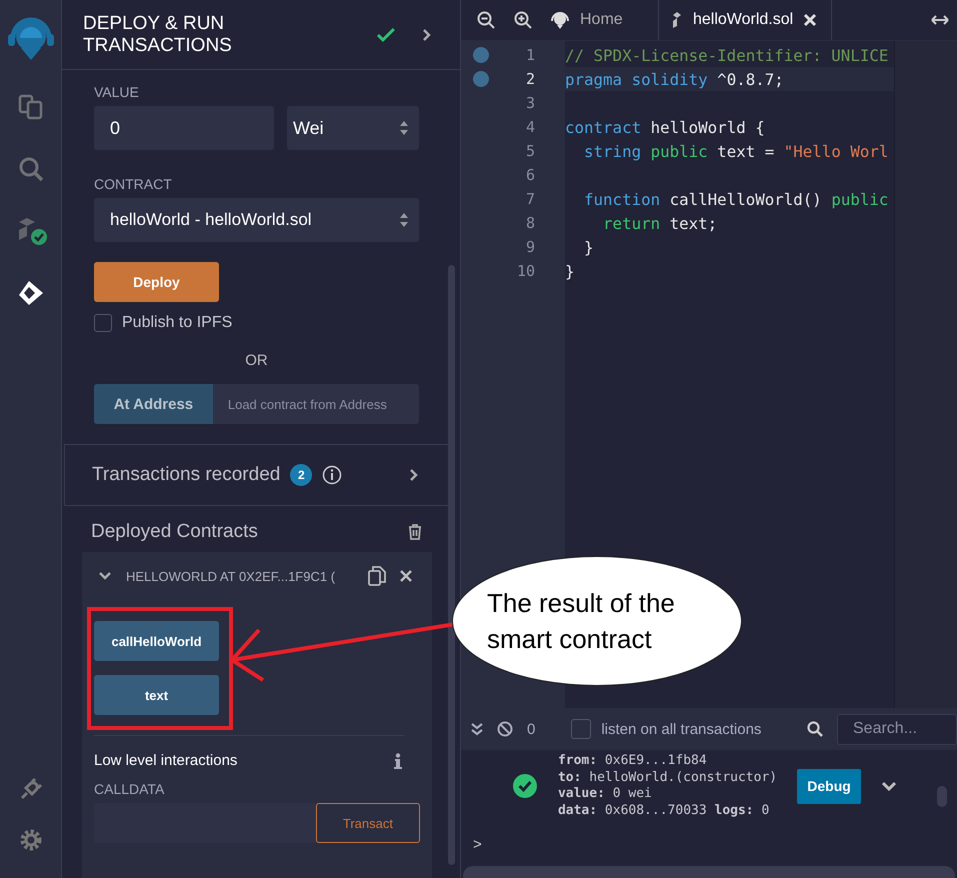 This screenshot has height=878, width=957. I want to click on editor-tab: Home, so click(604, 20).